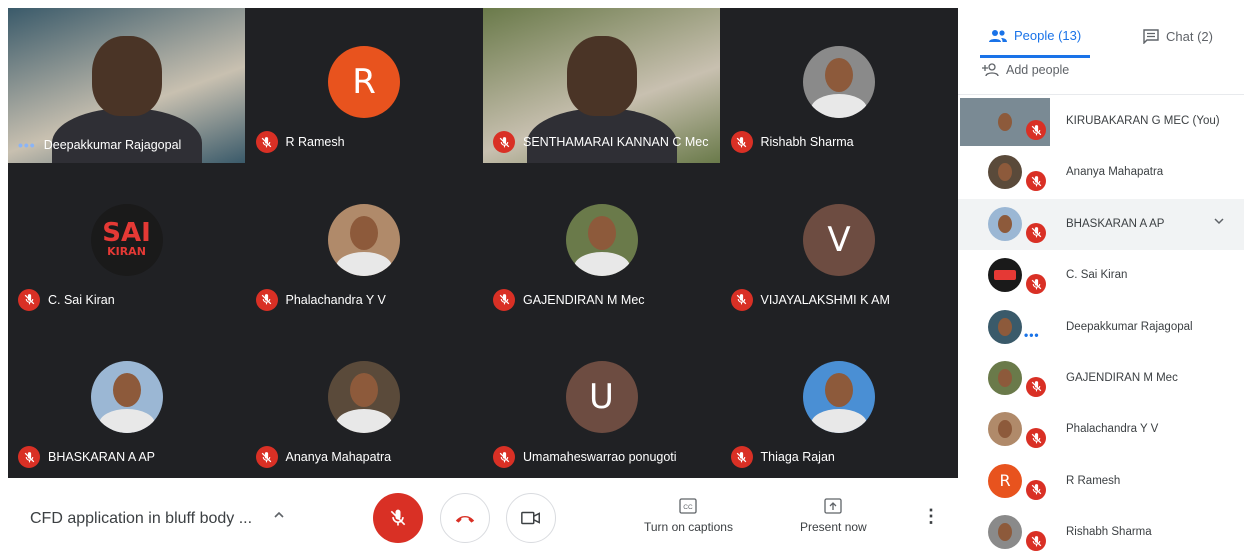  Describe the element at coordinates (1143, 121) in the screenshot. I see `person-name: KIRUBAKARAN G MEC (You)` at that location.